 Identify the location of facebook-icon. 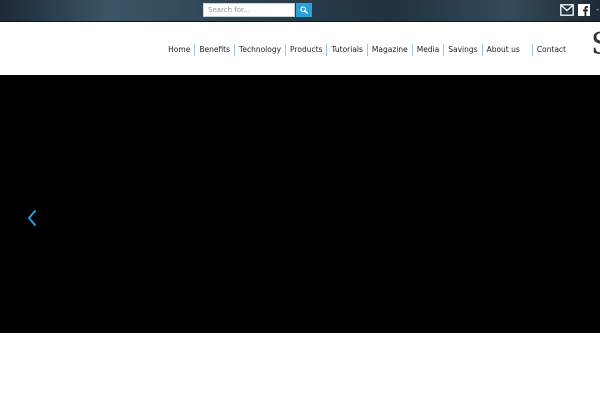
(584, 10).